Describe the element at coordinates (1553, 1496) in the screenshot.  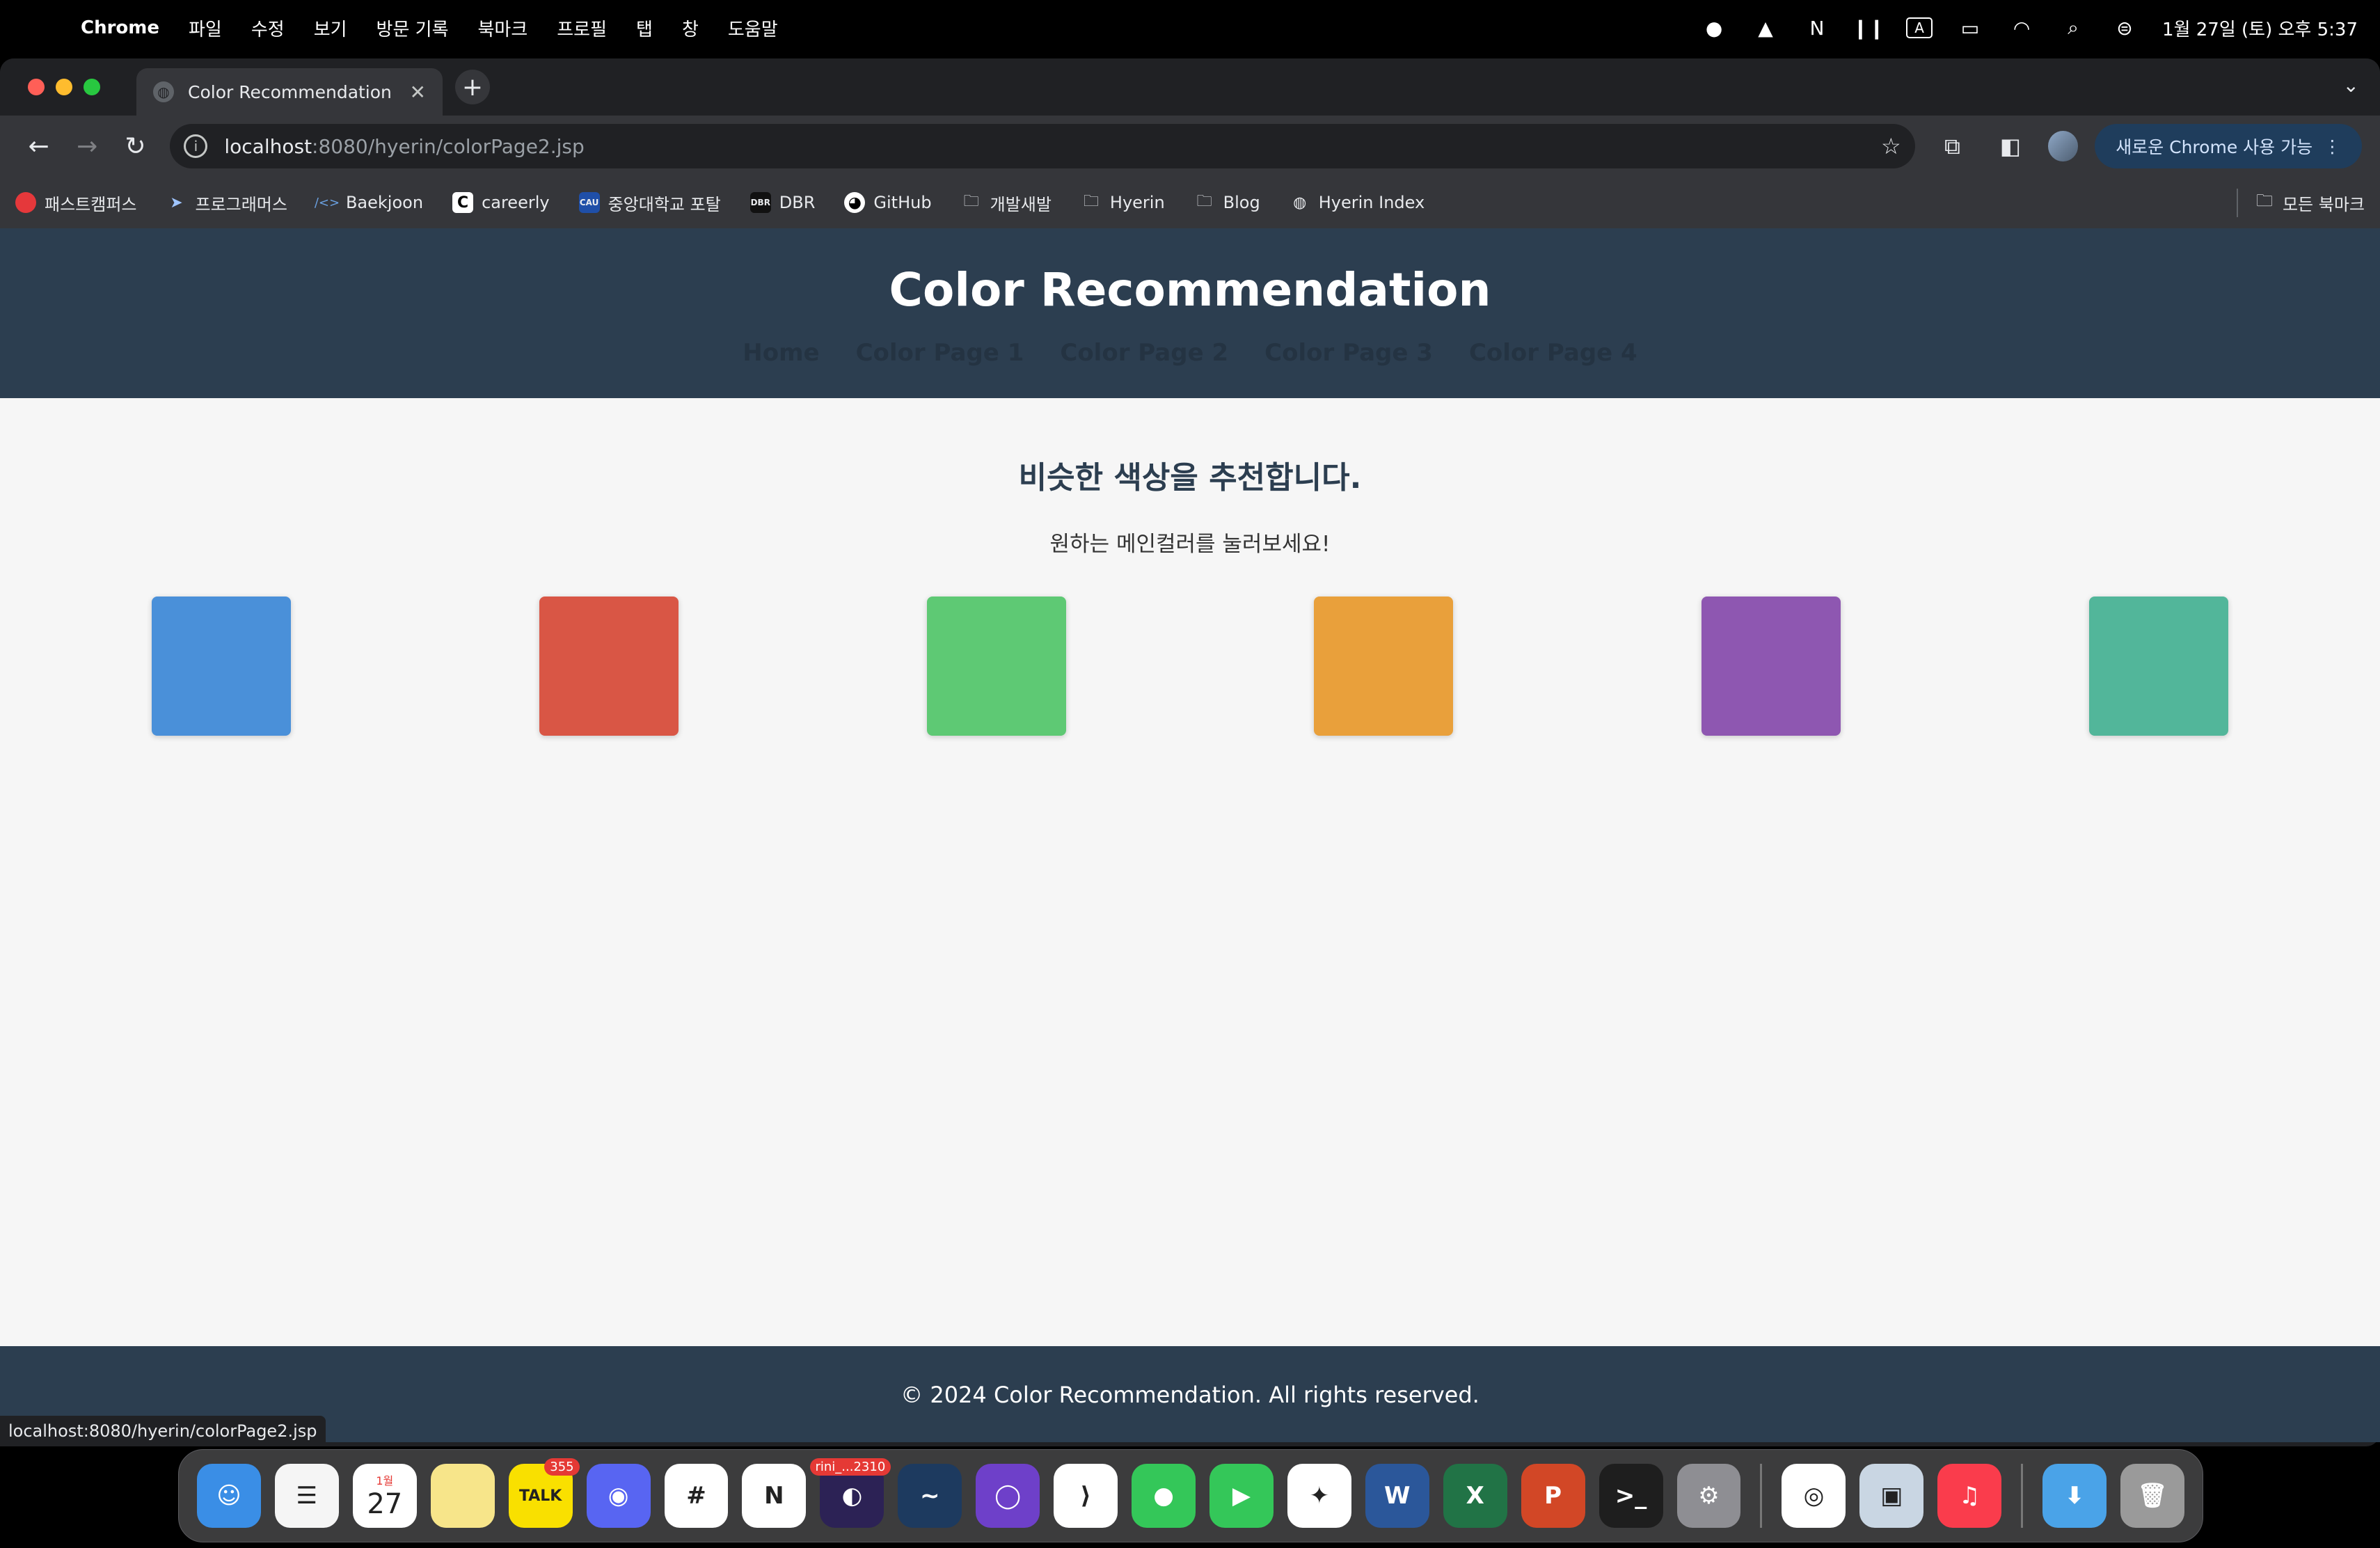
I see `dock-powerpoint-icon: P` at that location.